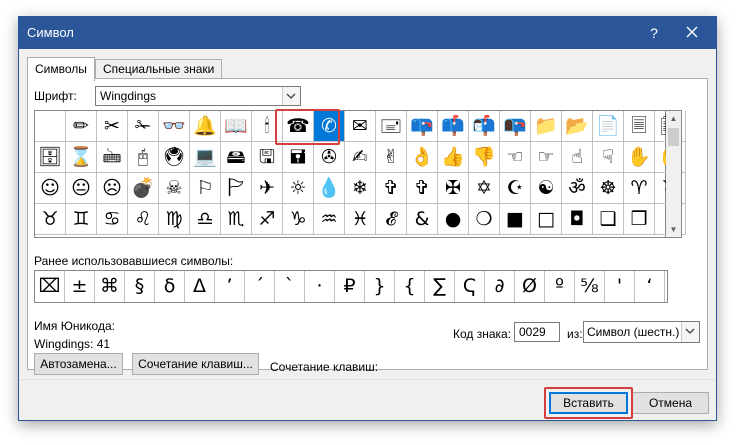 This screenshot has width=737, height=445. Describe the element at coordinates (692, 32) in the screenshot. I see `close-icon` at that location.